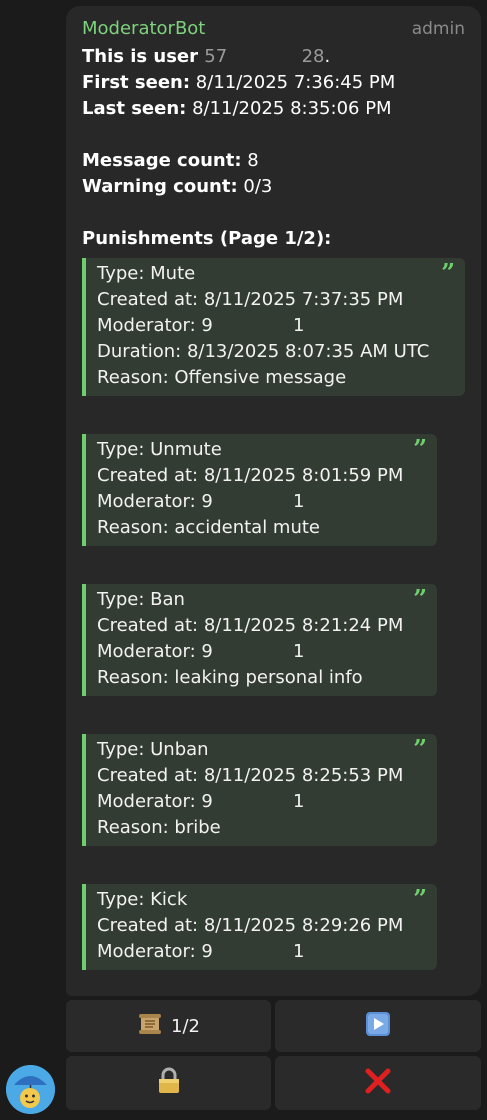 Image resolution: width=487 pixels, height=1120 pixels. Describe the element at coordinates (250, 475) in the screenshot. I see `punishment-created: Created at: 8/11/2025 8:01:59 PM` at that location.